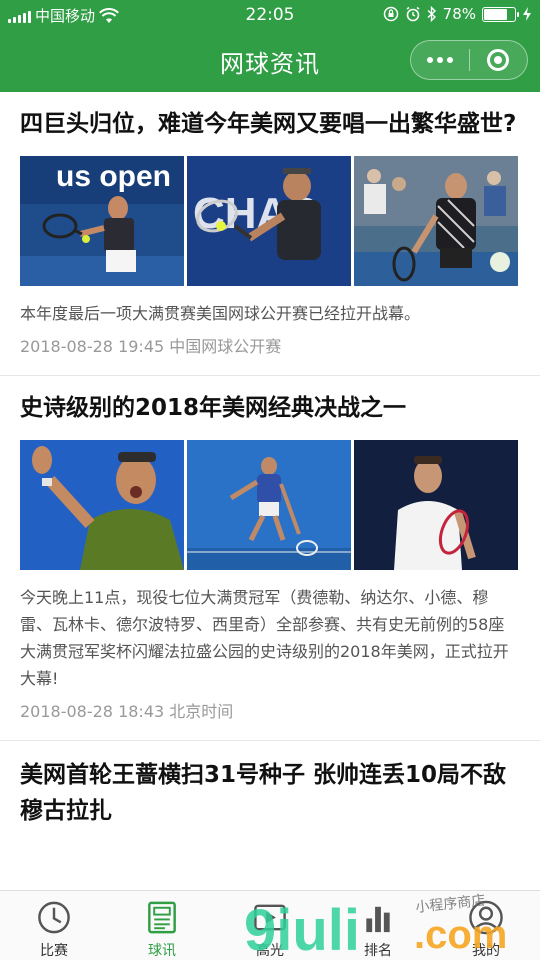 The image size is (540, 960). I want to click on article-title: 四巨头归位，难道今年美网又要唱一出繁华盛世?, so click(270, 124).